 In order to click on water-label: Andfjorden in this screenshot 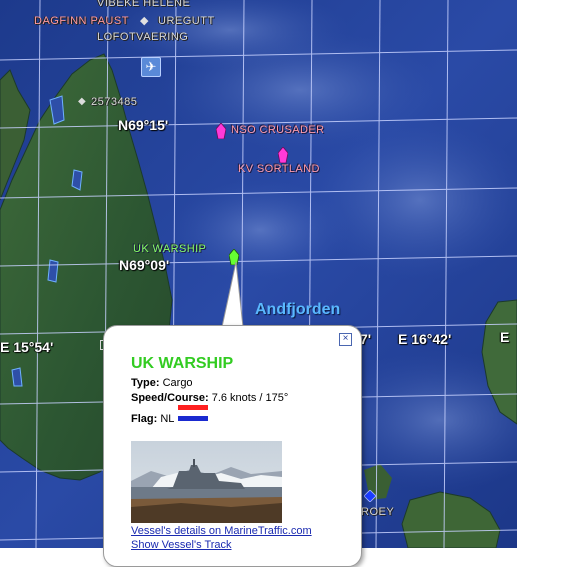, I will do `click(298, 309)`.